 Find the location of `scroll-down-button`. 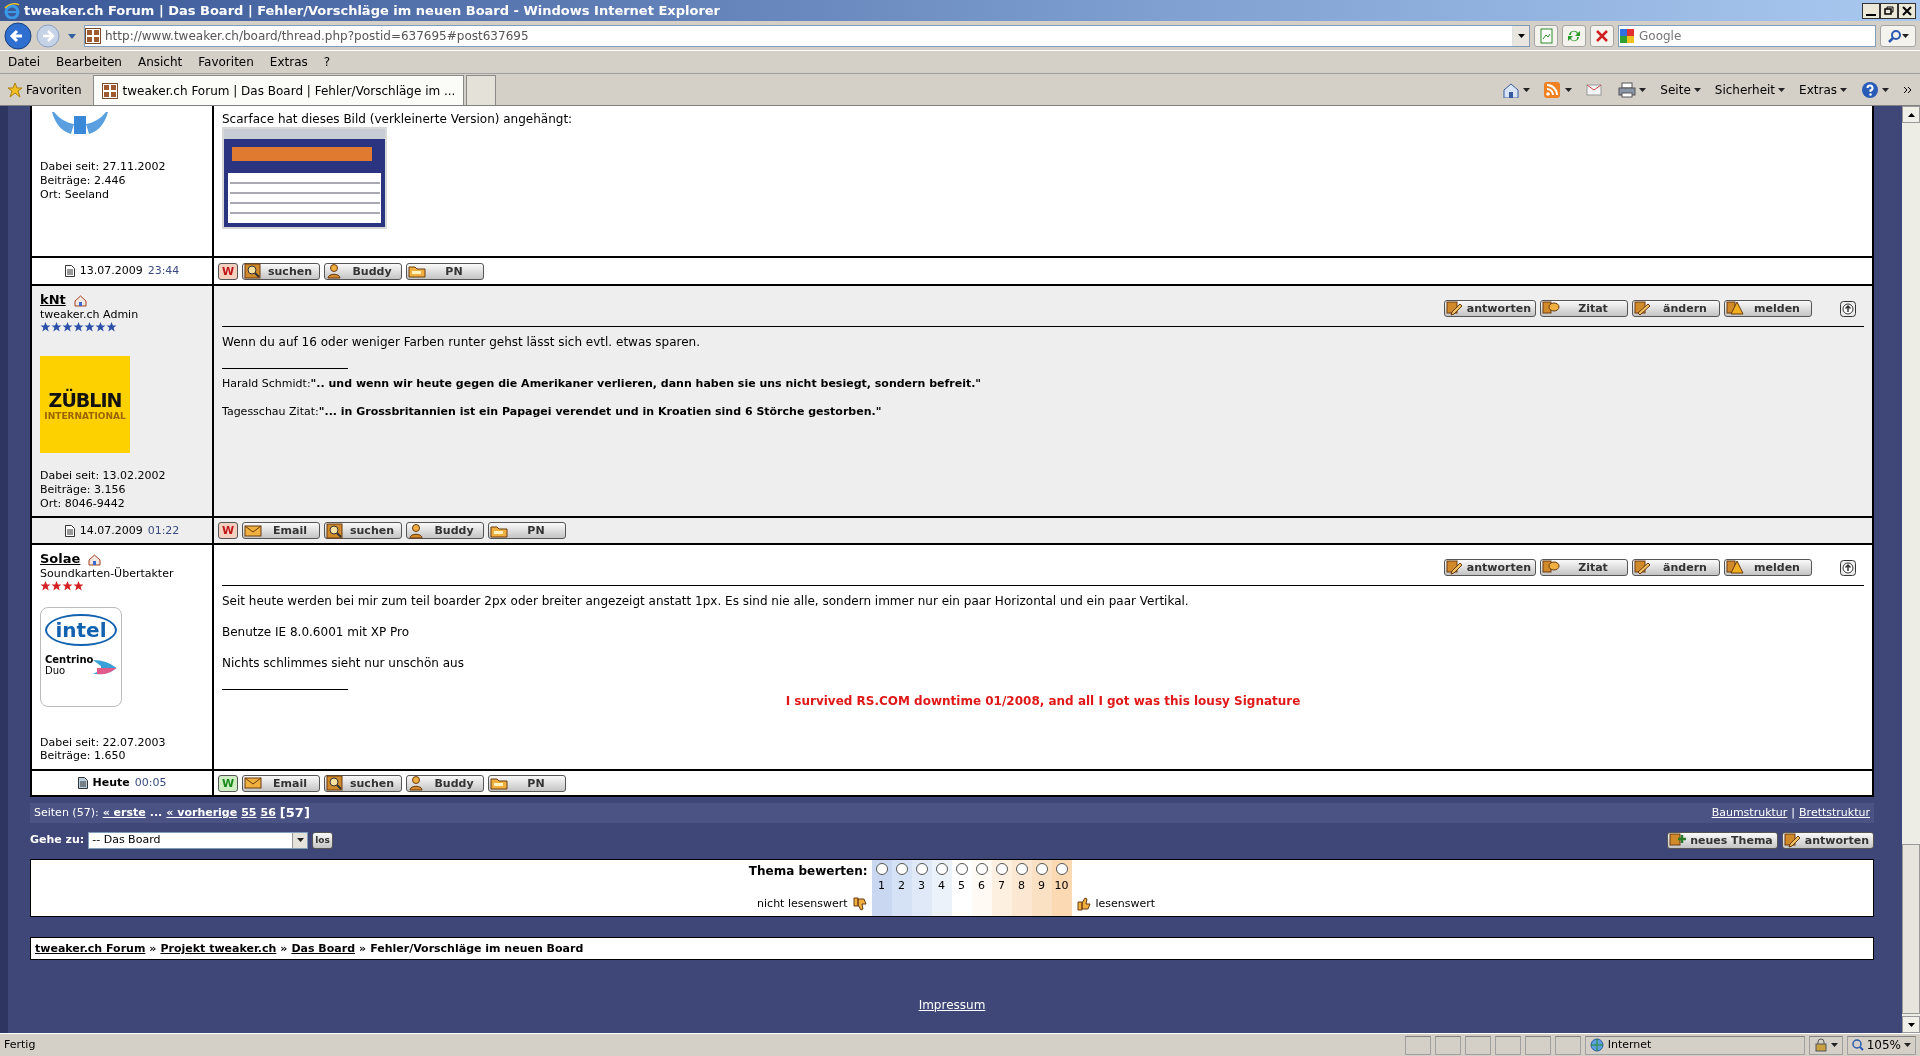

scroll-down-button is located at coordinates (1911, 1024).